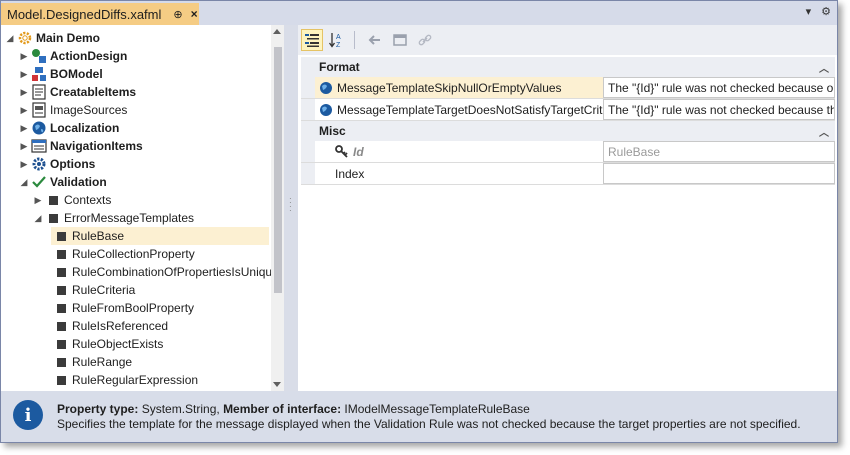 Image resolution: width=850 pixels, height=455 pixels. I want to click on tree-node-bomodel: ▶ BOModel, so click(61, 74).